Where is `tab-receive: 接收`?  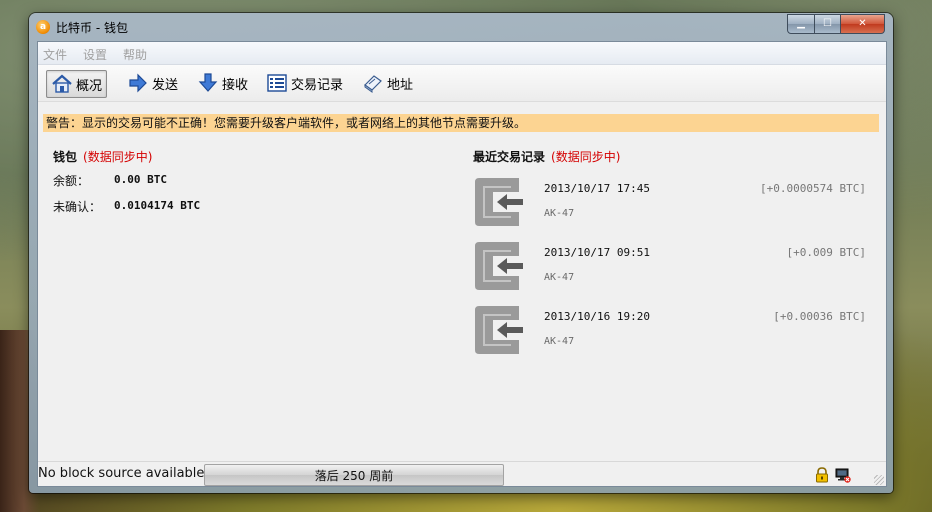 tab-receive: 接收 is located at coordinates (222, 83).